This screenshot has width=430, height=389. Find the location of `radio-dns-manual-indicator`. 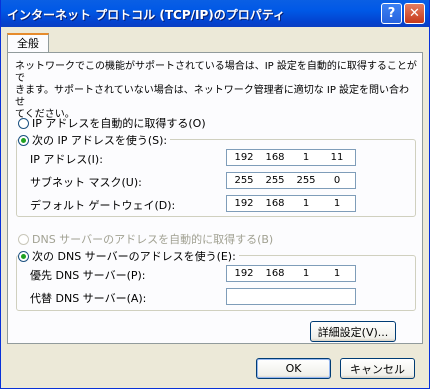

radio-dns-manual-indicator is located at coordinates (23, 256).